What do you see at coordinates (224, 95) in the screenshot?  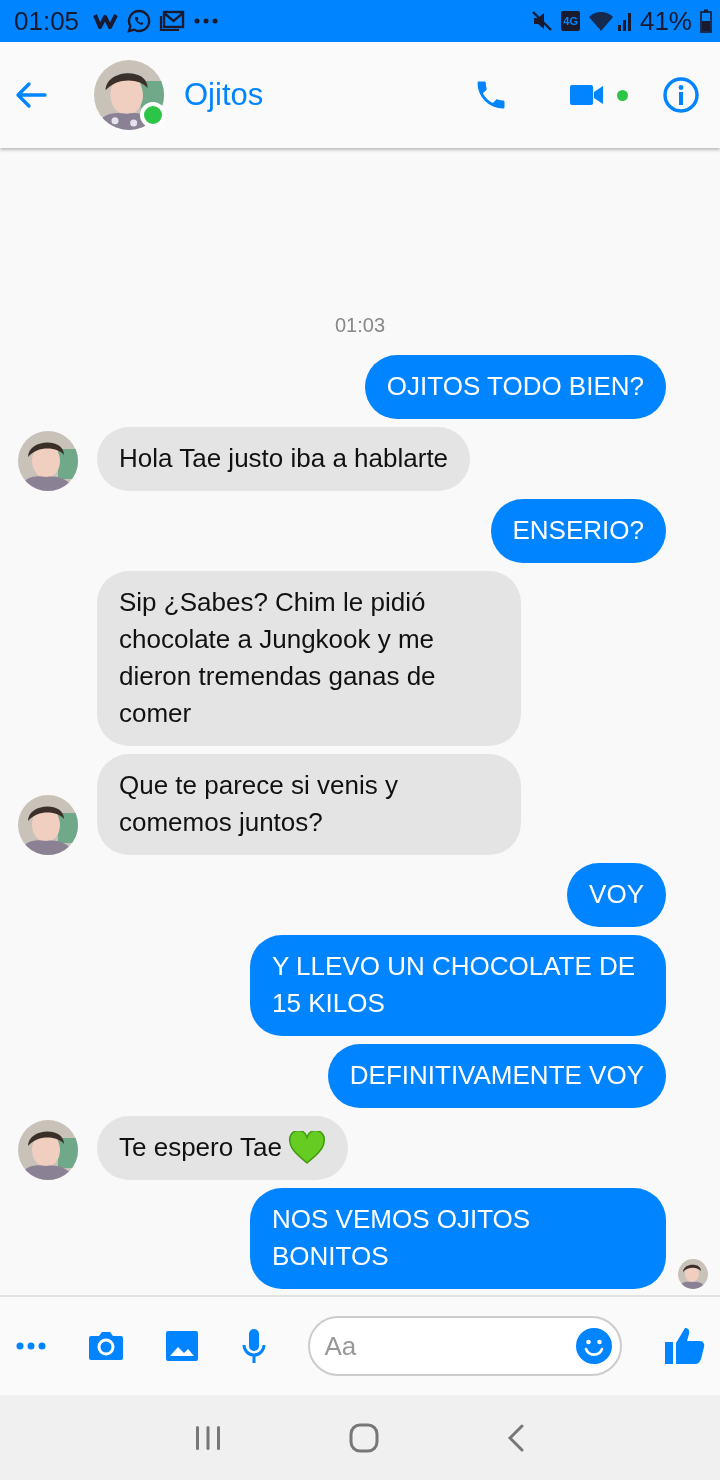 I see `contact-name: Ojitos` at bounding box center [224, 95].